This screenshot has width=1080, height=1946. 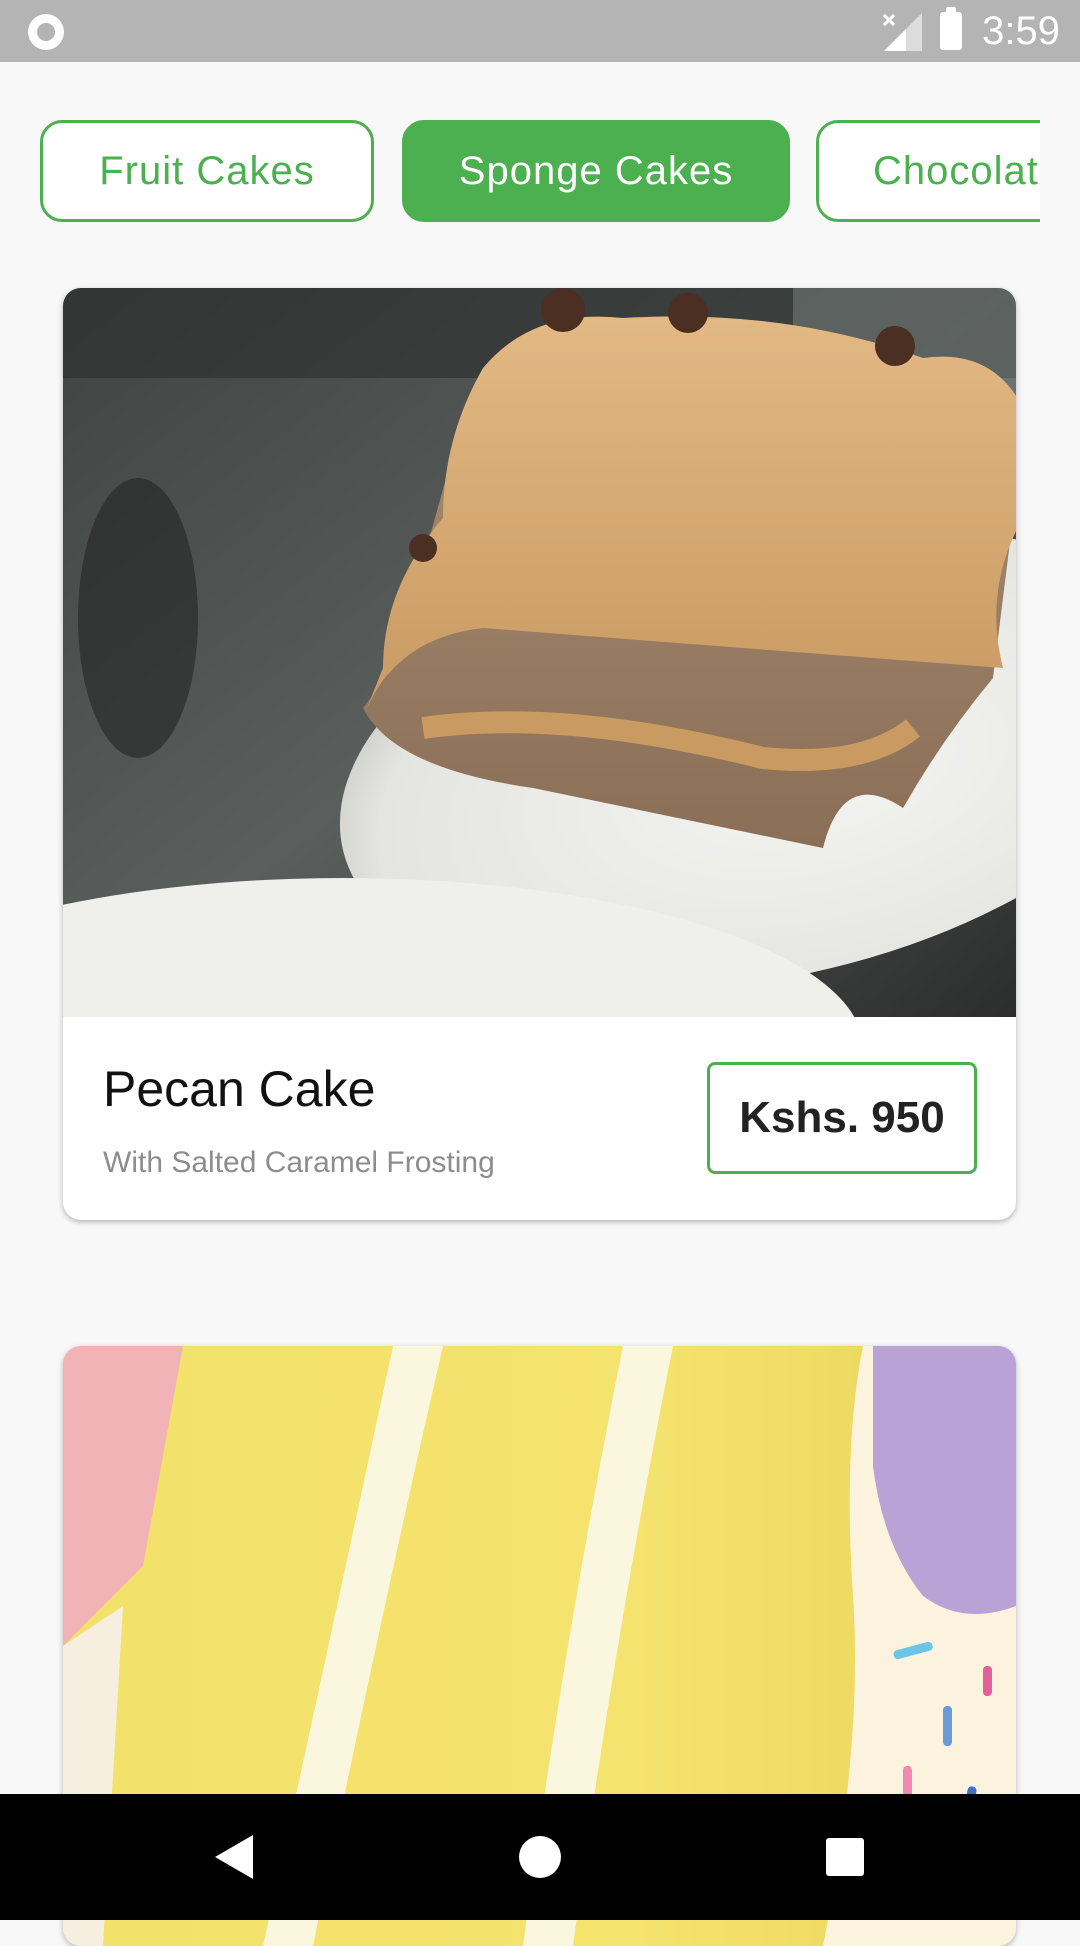 What do you see at coordinates (540, 31) in the screenshot?
I see `status-bar: 3:59` at bounding box center [540, 31].